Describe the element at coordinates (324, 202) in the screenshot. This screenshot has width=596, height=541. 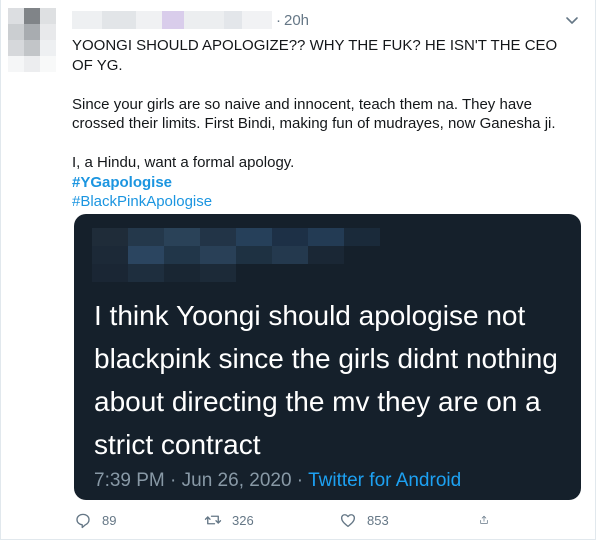
I see `hashtag-blackpinkapologise: #BlackPinkApologise` at that location.